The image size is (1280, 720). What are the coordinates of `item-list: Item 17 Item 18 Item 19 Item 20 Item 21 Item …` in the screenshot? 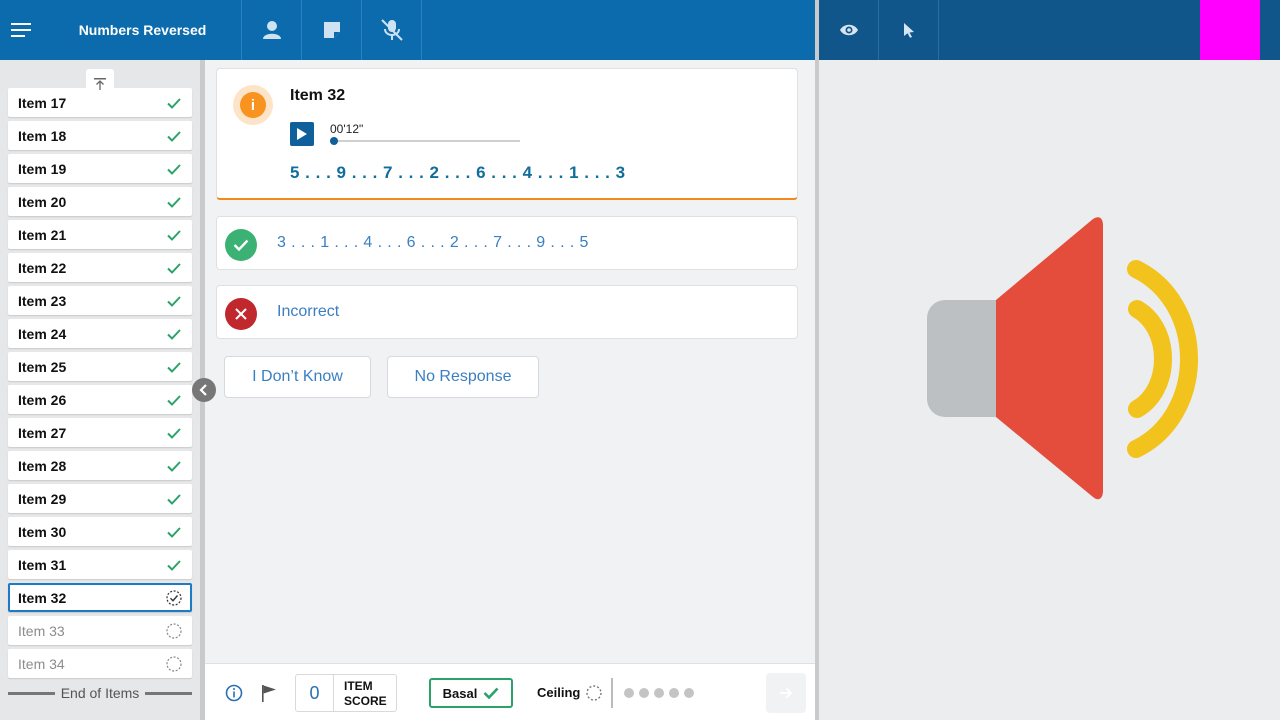 It's located at (100, 385).